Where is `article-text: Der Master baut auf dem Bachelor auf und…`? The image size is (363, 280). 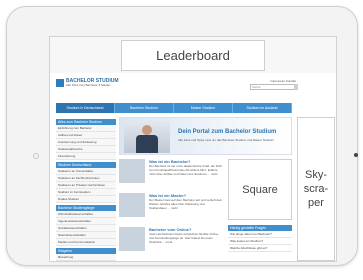
article-text: Der Master baut auf dem Bachelor auf und… is located at coordinates (186, 204).